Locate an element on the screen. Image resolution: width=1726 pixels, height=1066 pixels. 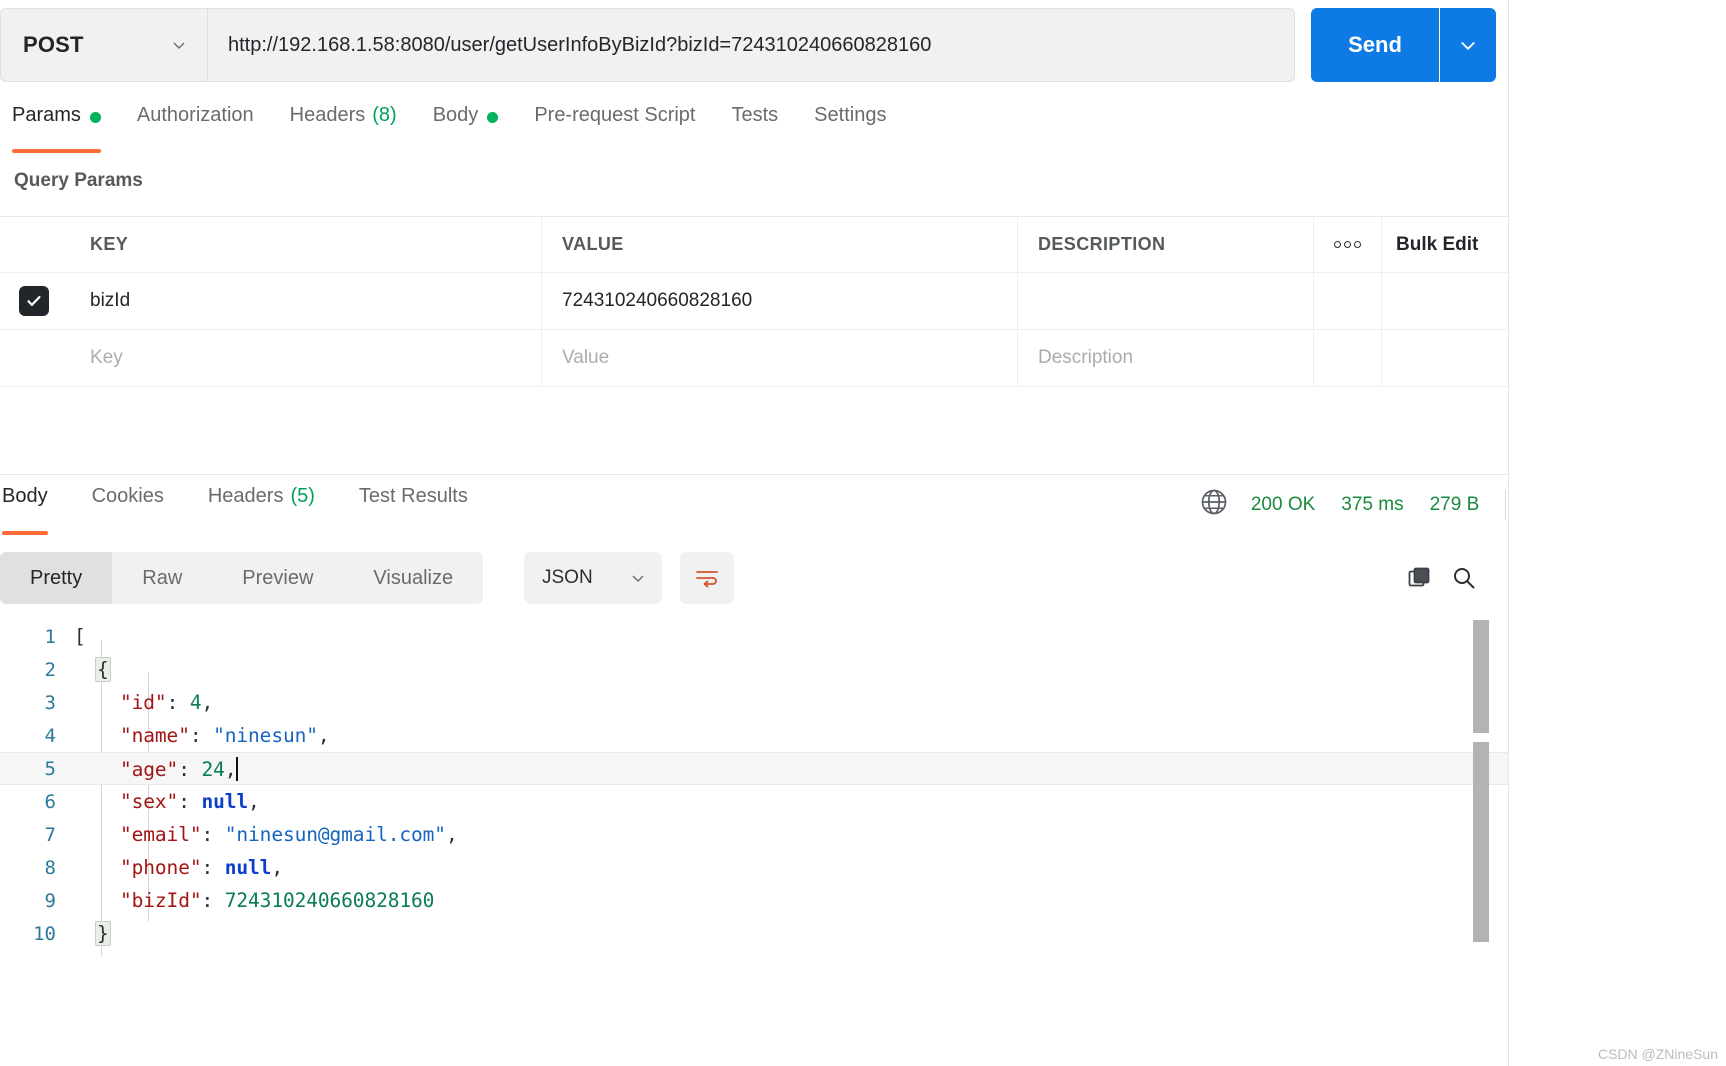
param-value-input: 724310240660828160 is located at coordinates (780, 301).